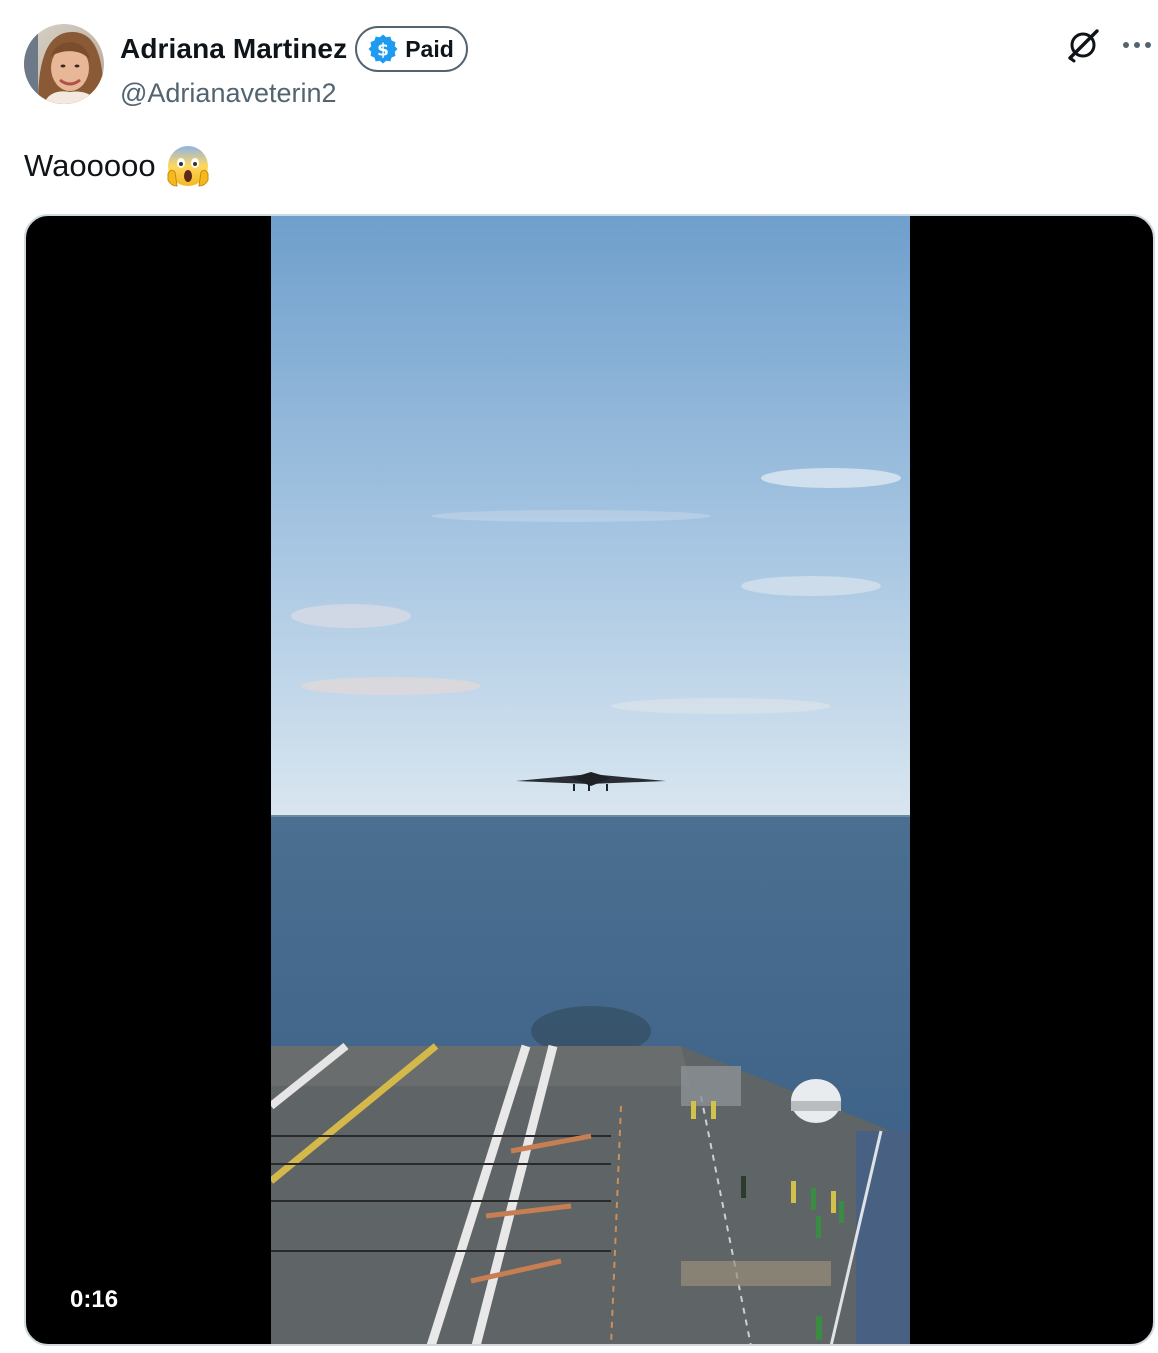  What do you see at coordinates (188, 166) in the screenshot?
I see `face-screaming-in-fear-emoji` at bounding box center [188, 166].